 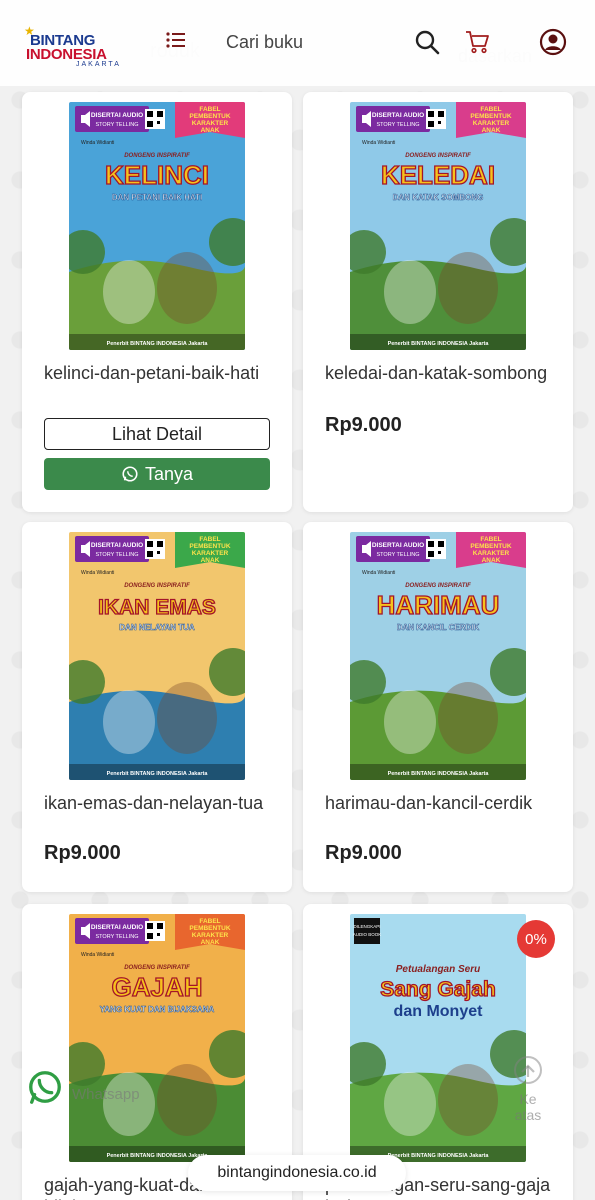 I want to click on site-header: ★ BINTANG INDONESIA JAKARTA Cari buku, so click(x=297, y=43).